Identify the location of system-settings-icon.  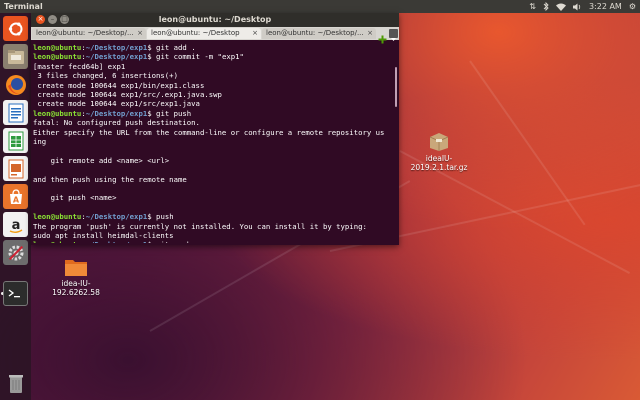
(15, 252).